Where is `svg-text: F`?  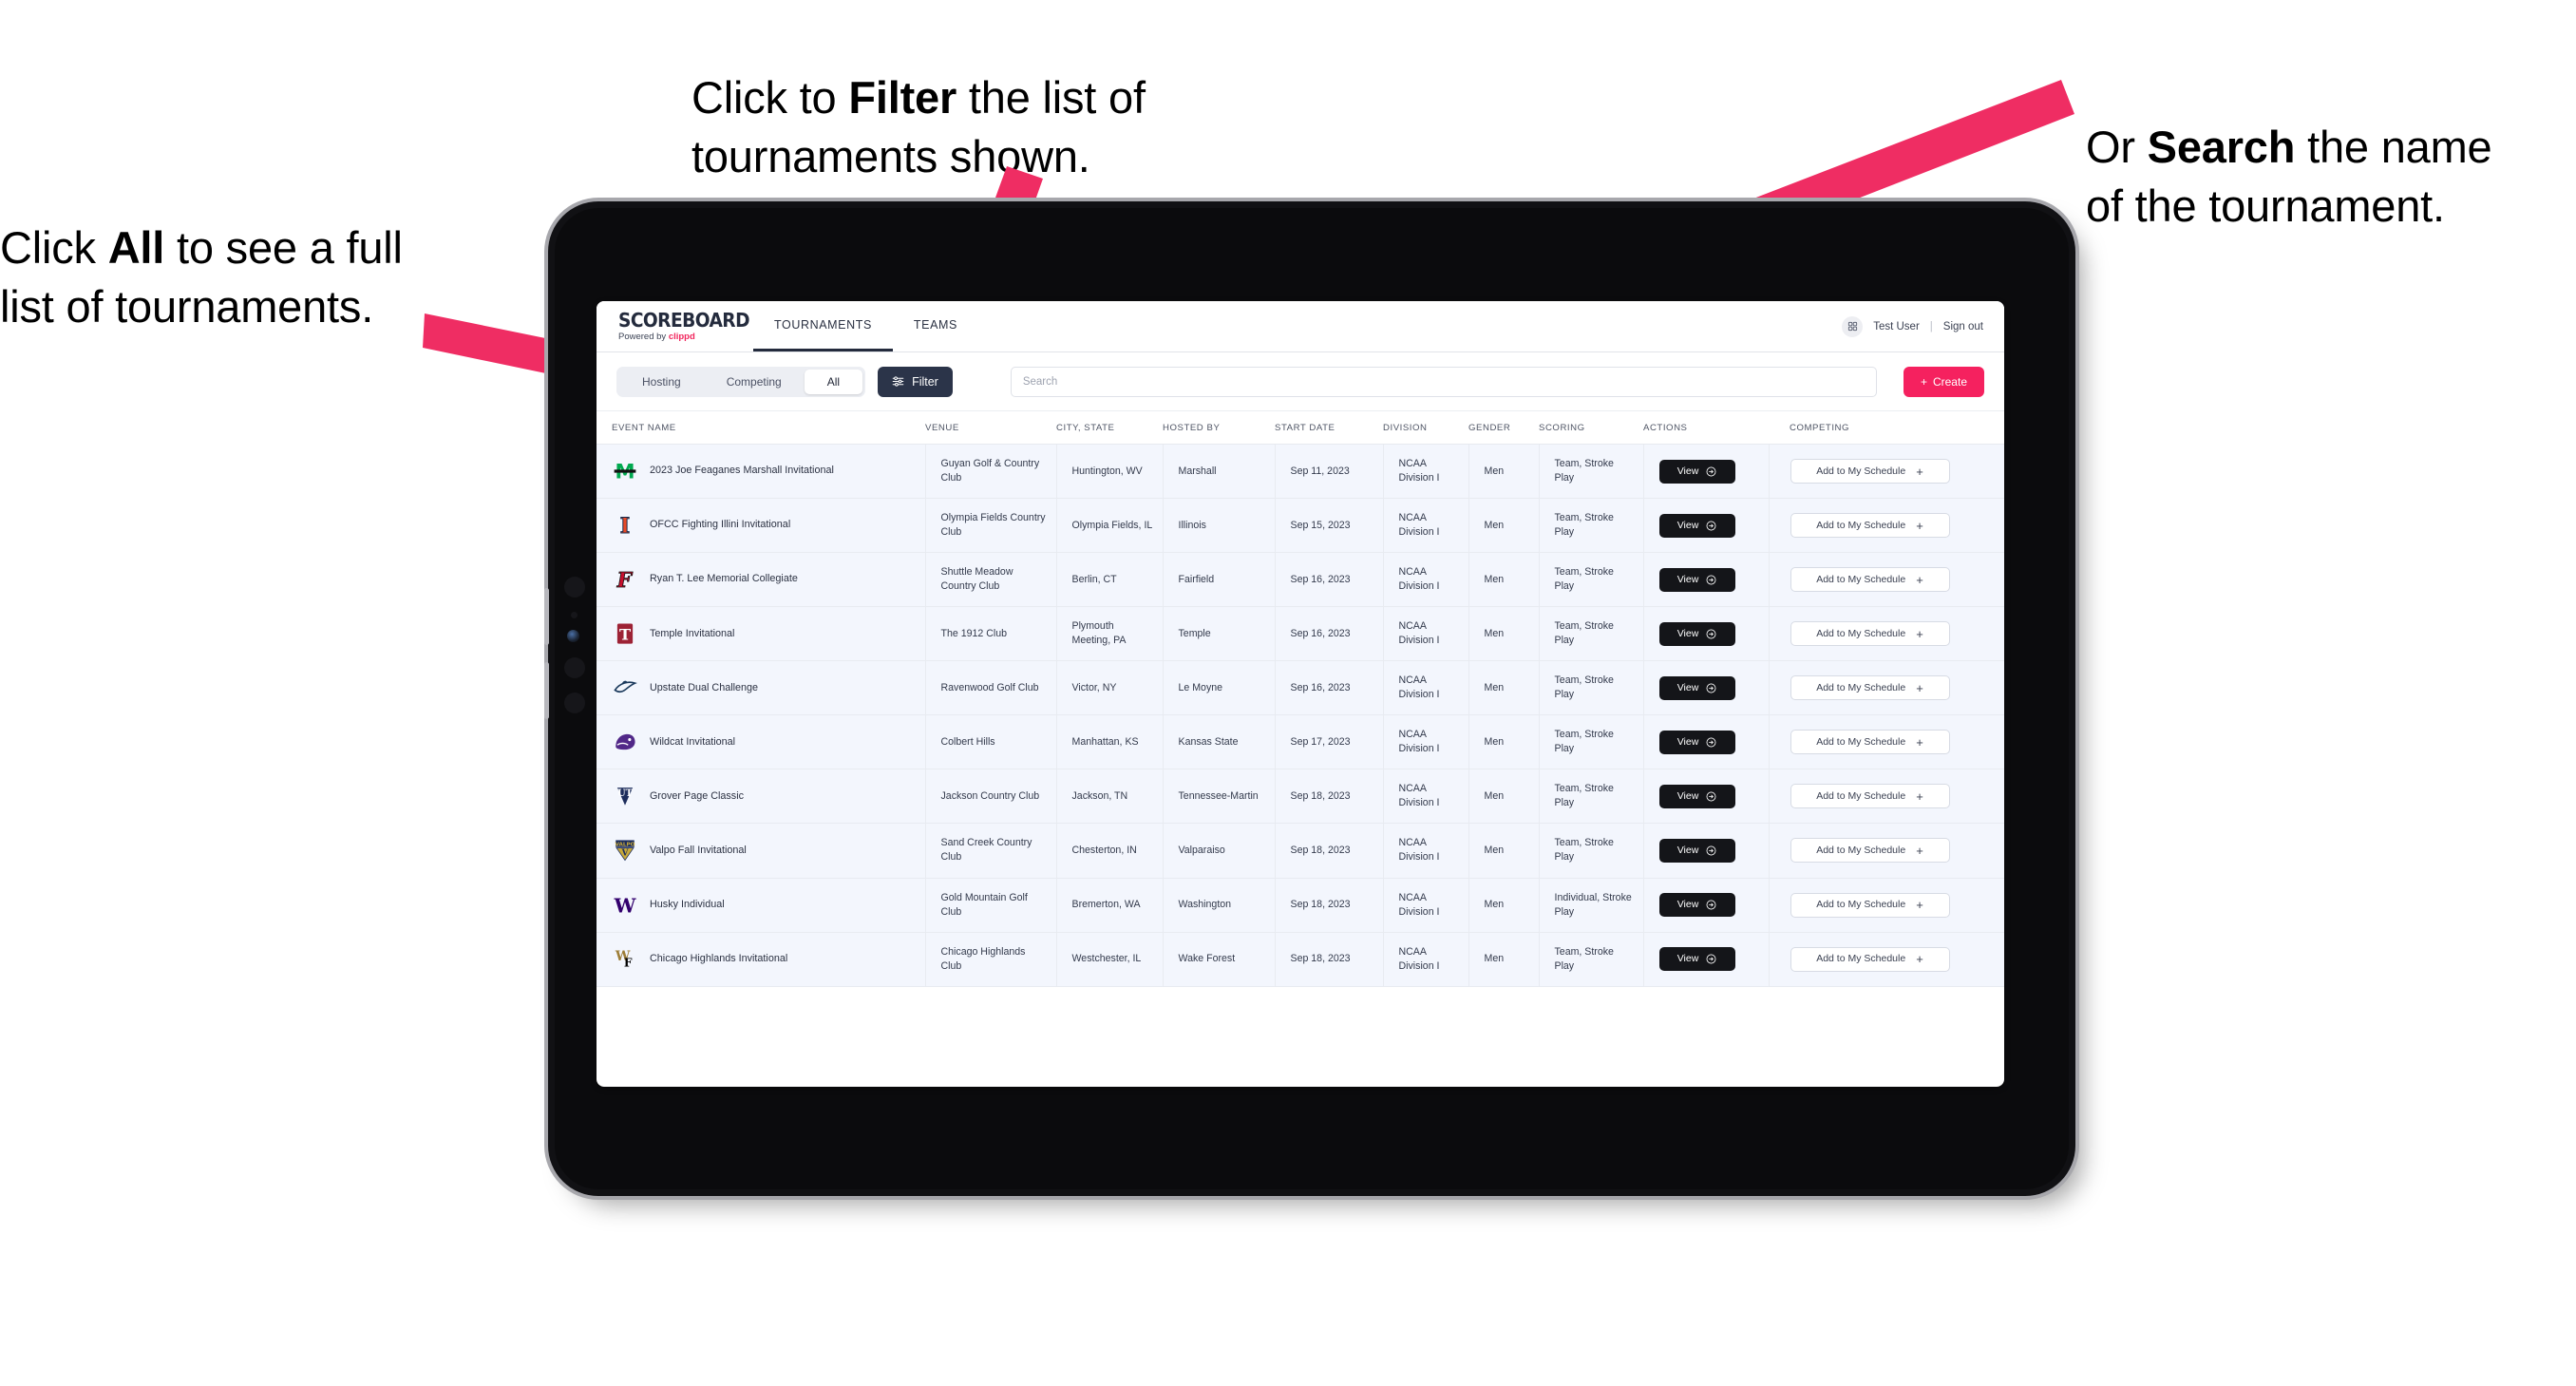
svg-text: F is located at coordinates (627, 962).